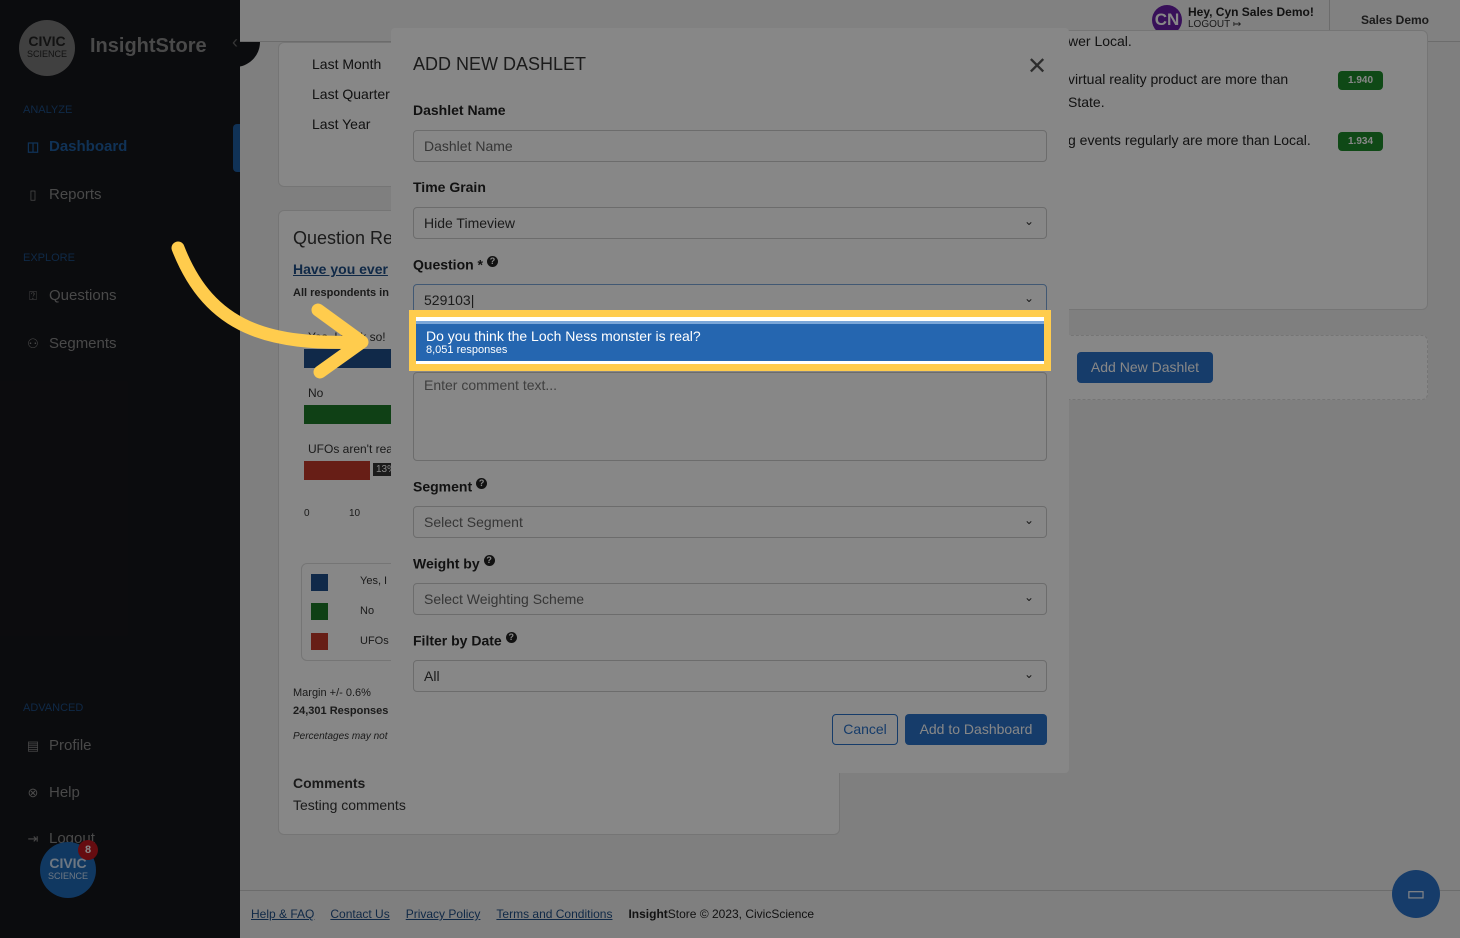  Describe the element at coordinates (270, 310) in the screenshot. I see `arrow-icon` at that location.